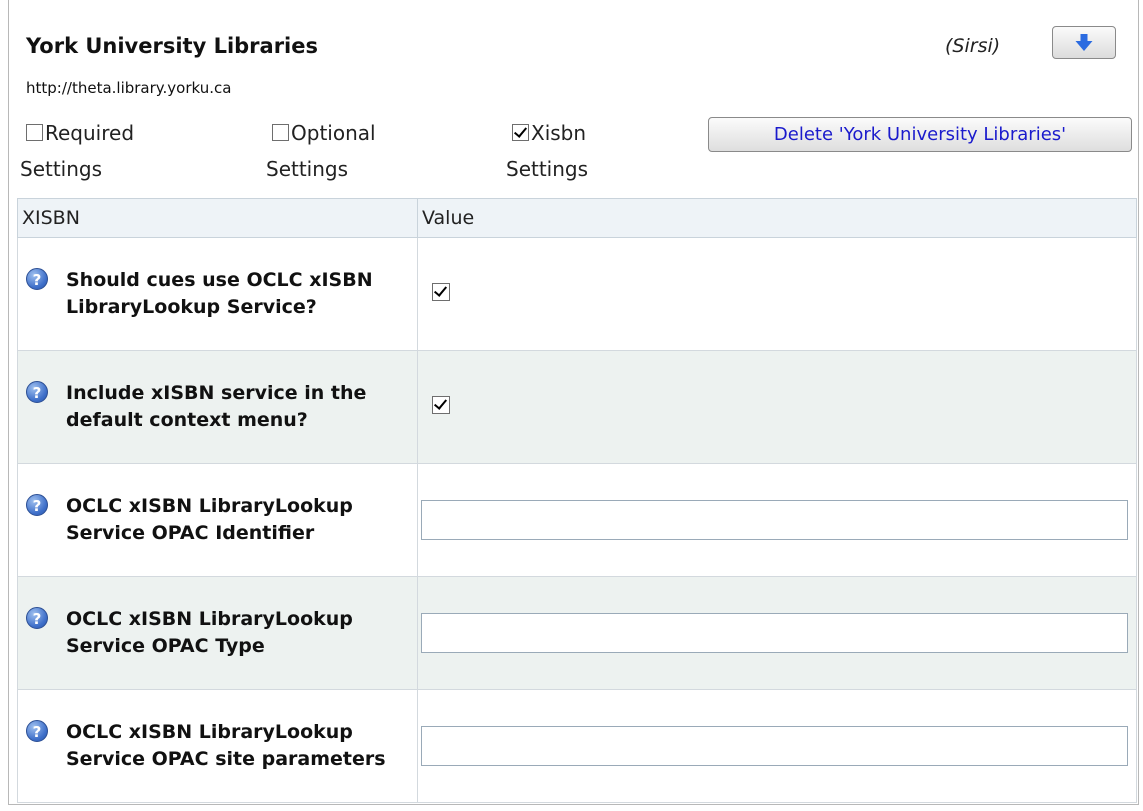 The image size is (1143, 811). What do you see at coordinates (217, 218) in the screenshot?
I see `column-header-xisbn: XISBN` at bounding box center [217, 218].